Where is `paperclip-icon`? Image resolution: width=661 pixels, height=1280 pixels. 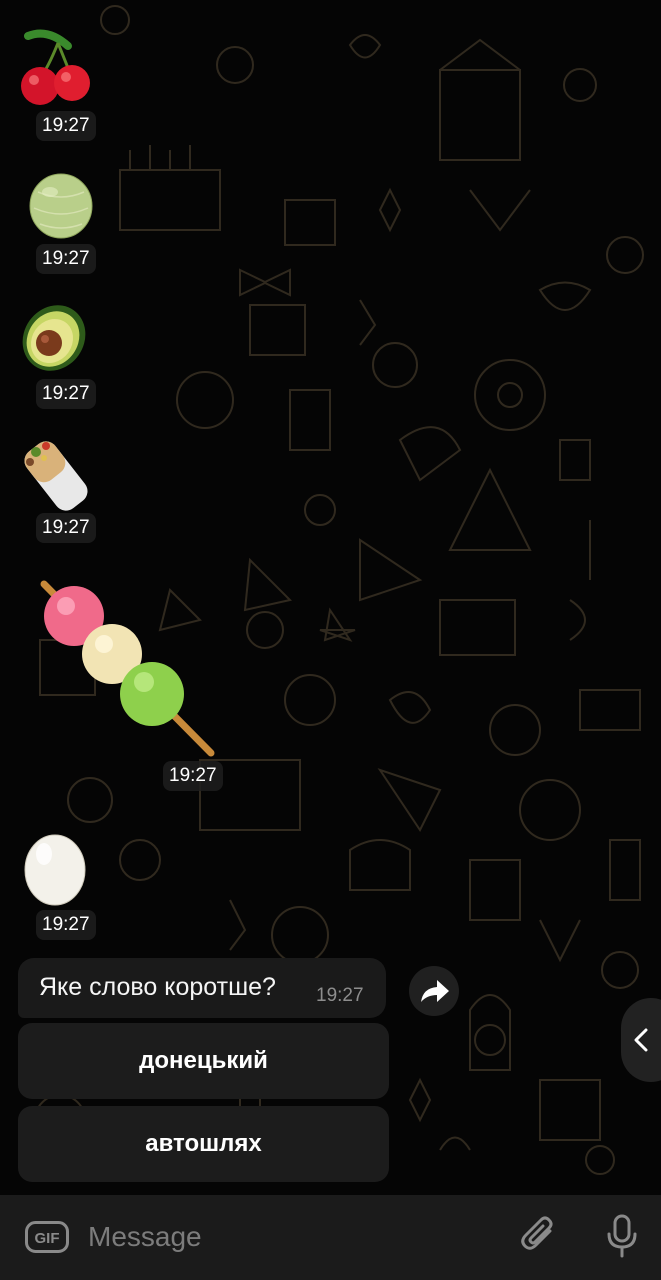 paperclip-icon is located at coordinates (537, 1233).